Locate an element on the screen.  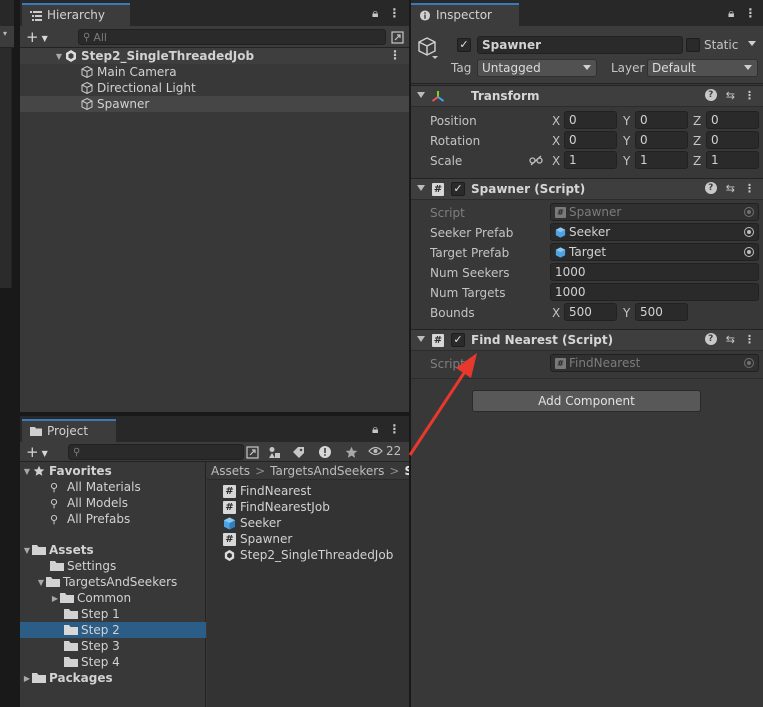
tree-row-all-materials: ⚲ All Materials is located at coordinates (113, 487).